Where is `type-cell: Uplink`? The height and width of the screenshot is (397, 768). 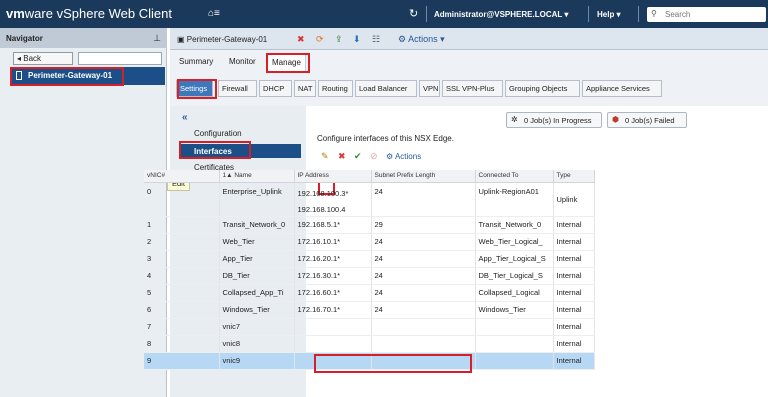 type-cell: Uplink is located at coordinates (574, 199).